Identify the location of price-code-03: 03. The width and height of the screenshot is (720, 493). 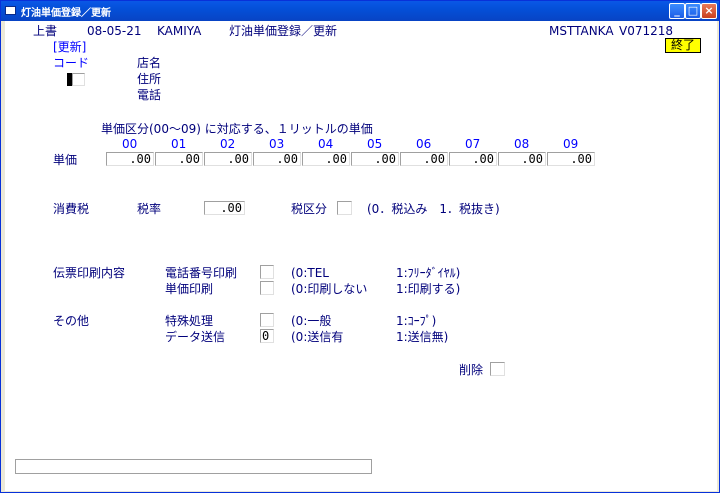
(277, 144).